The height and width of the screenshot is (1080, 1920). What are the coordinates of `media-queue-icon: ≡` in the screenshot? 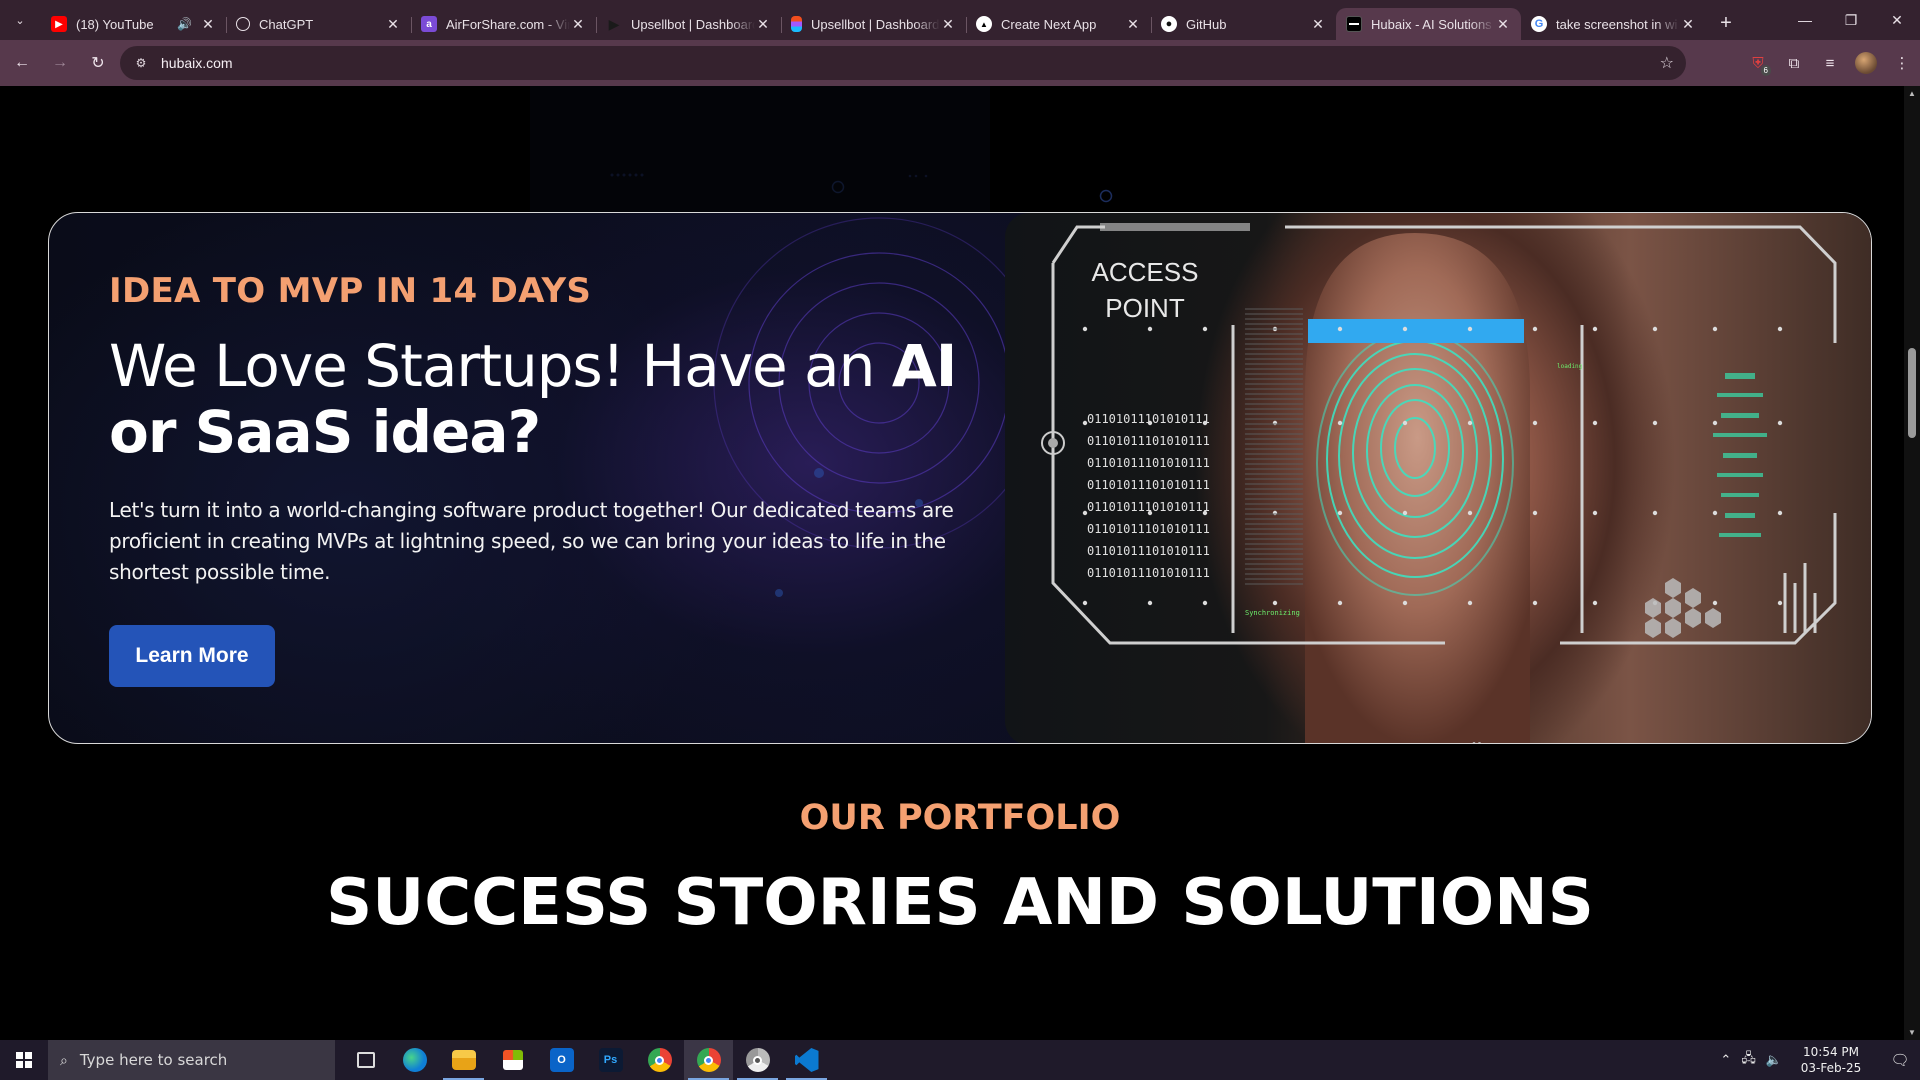 It's located at (1830, 63).